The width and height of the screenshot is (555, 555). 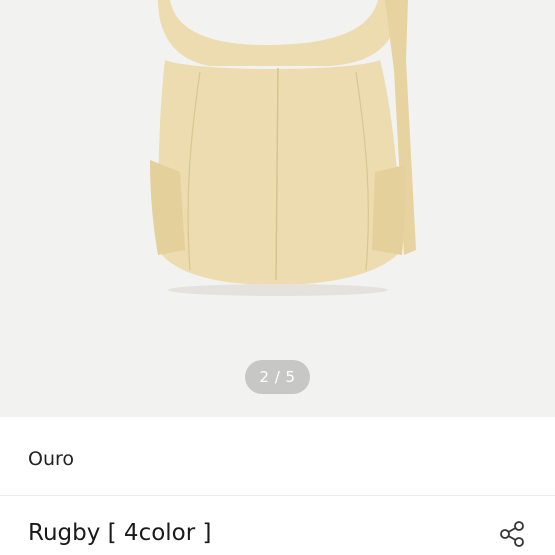 I want to click on brand-row: Ouro, so click(x=277, y=456).